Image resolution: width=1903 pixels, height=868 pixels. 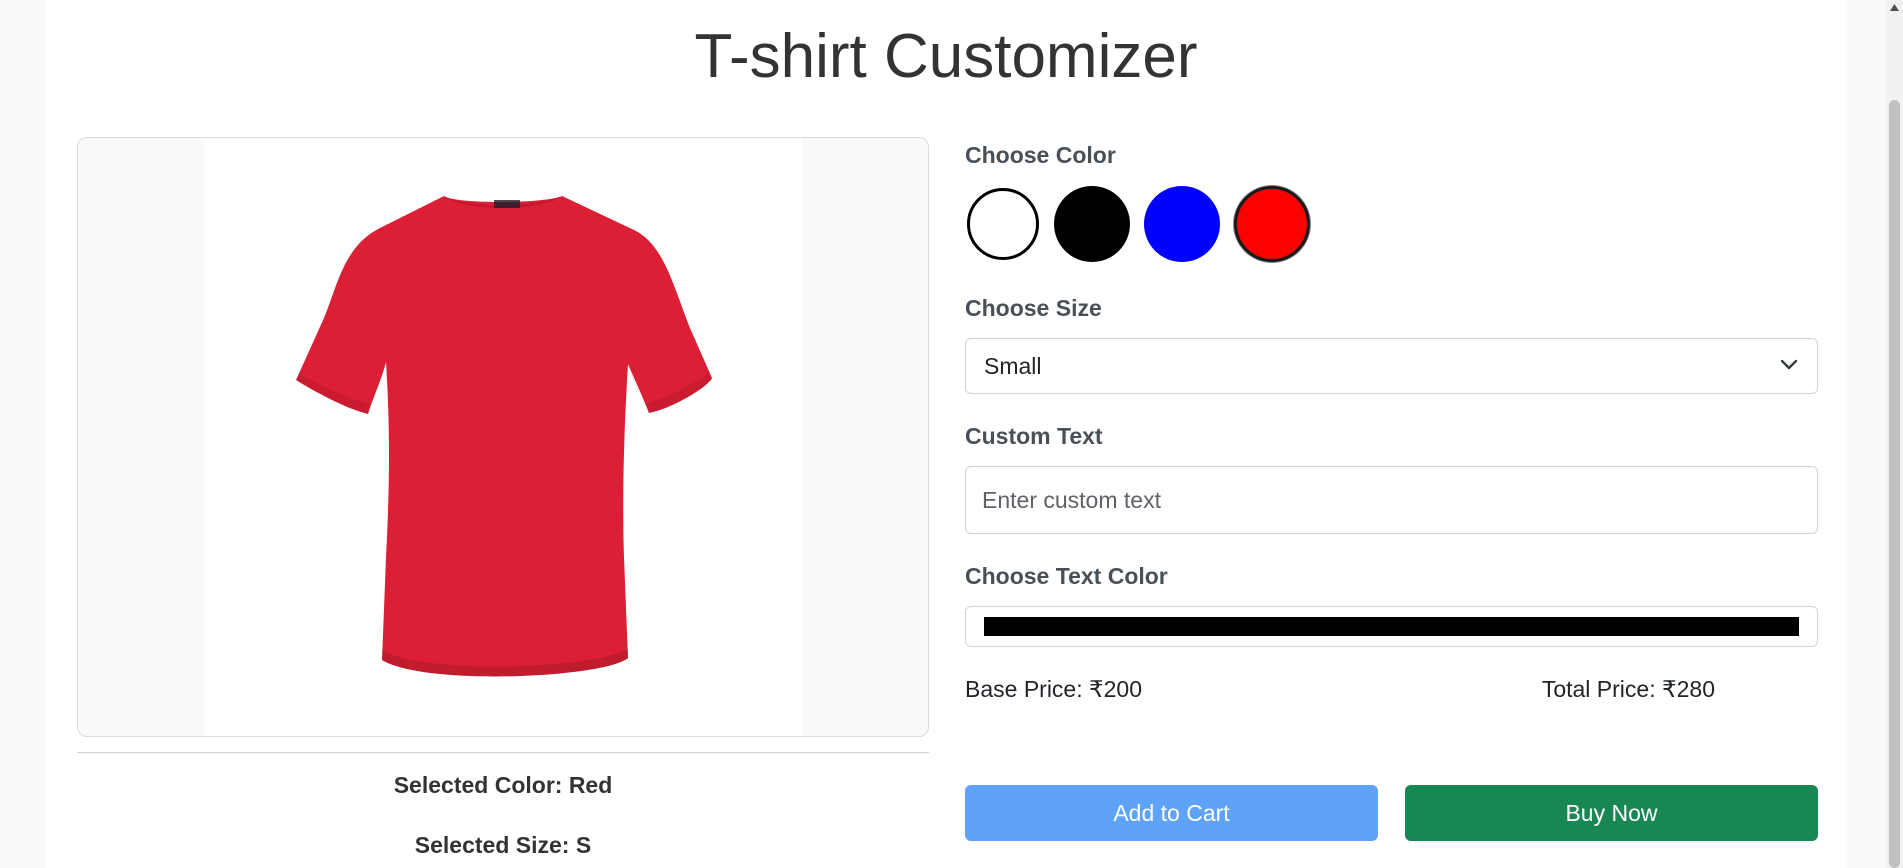 What do you see at coordinates (1628, 689) in the screenshot?
I see `total-price: Total Price: ₹280` at bounding box center [1628, 689].